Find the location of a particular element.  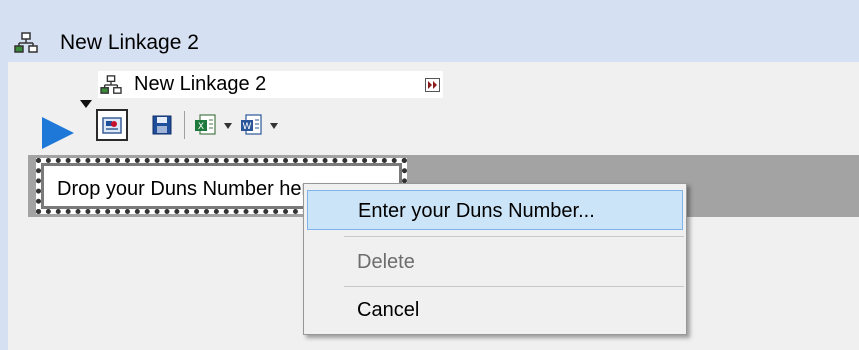

expand-double-arrow-icon is located at coordinates (432, 85).